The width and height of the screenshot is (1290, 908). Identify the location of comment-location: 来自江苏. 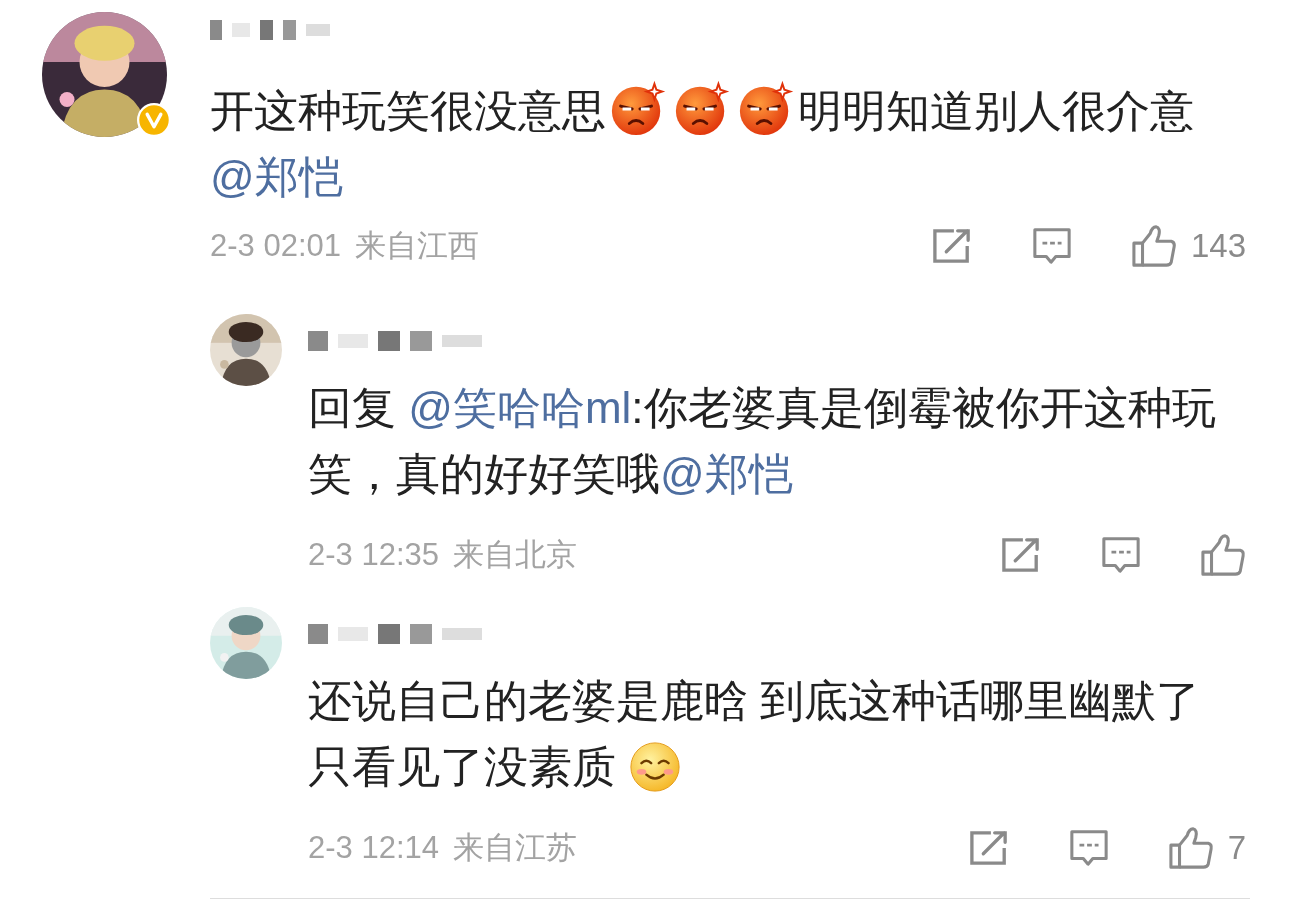
(515, 847).